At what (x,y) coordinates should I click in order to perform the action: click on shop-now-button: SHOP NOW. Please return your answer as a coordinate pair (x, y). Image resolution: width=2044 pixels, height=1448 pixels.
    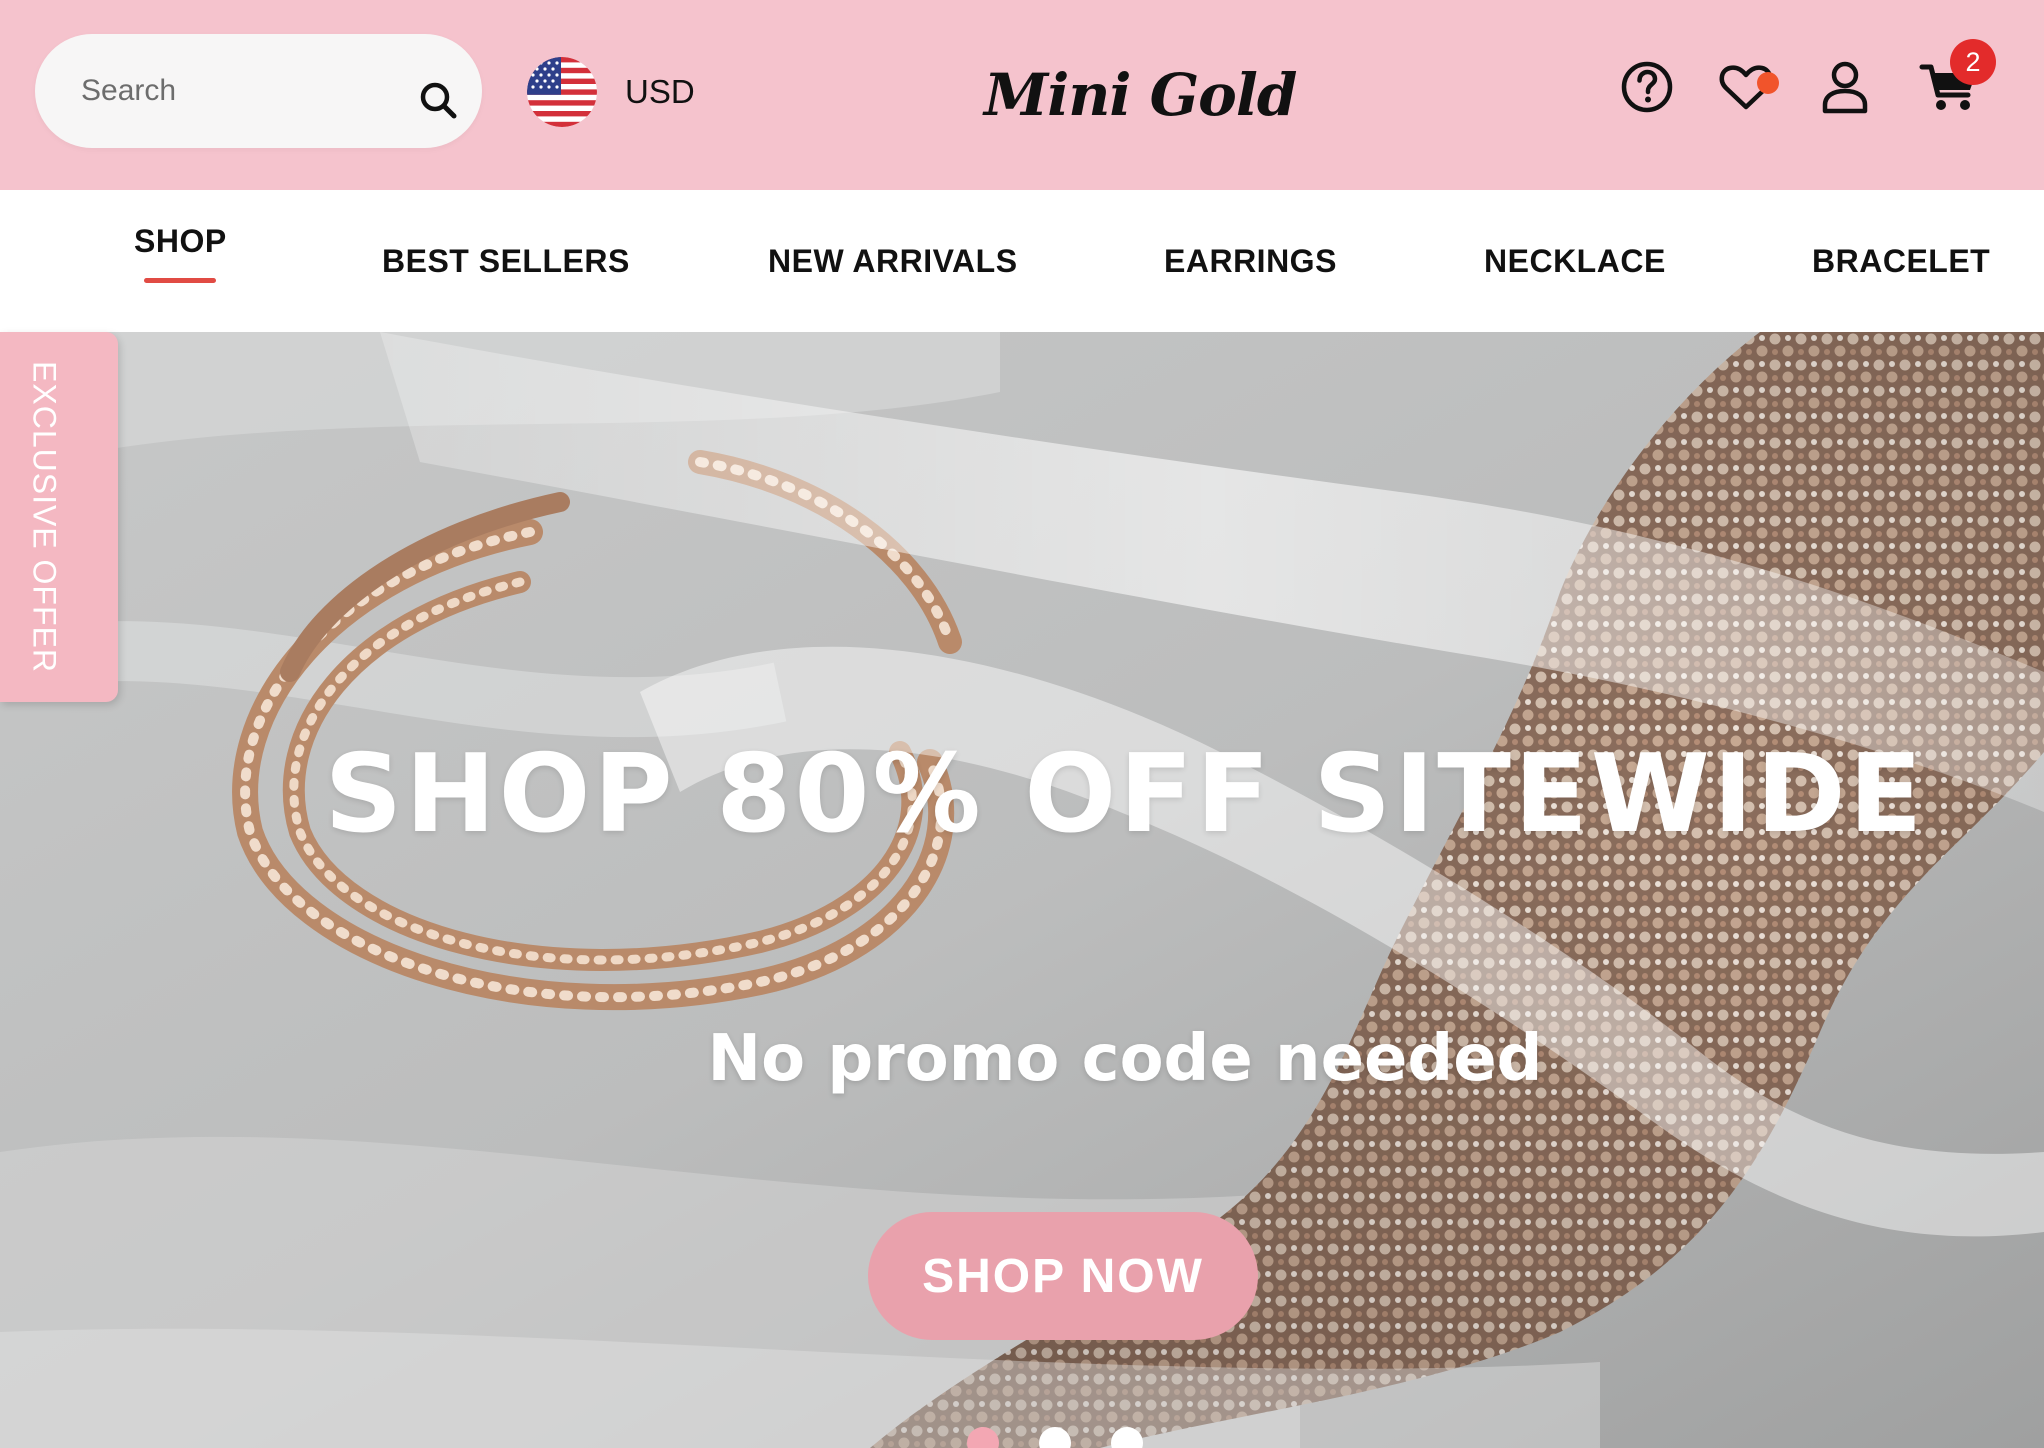
    Looking at the image, I should click on (1063, 1276).